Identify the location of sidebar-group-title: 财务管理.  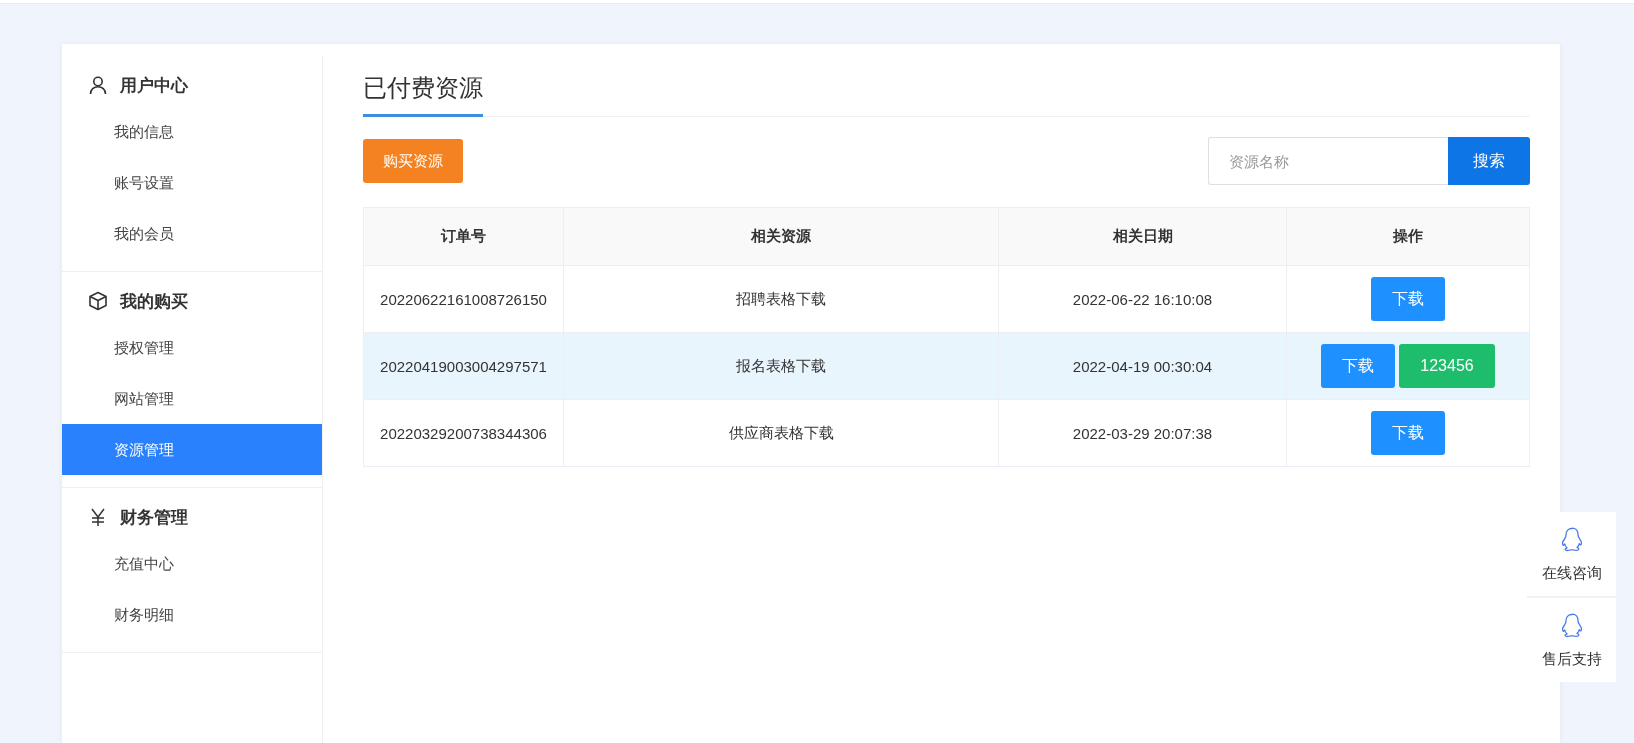
(154, 517).